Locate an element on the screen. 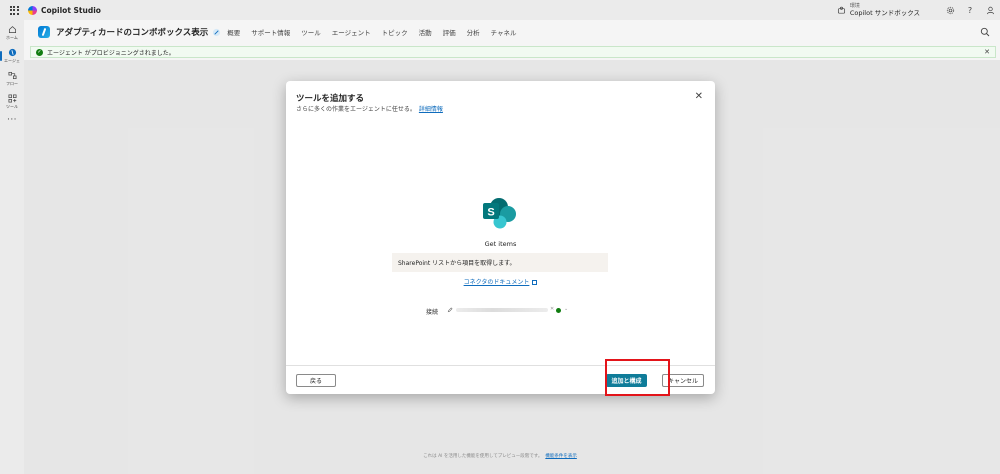  connector-docs-link-text: コネクタのドキュメント is located at coordinates (497, 282).